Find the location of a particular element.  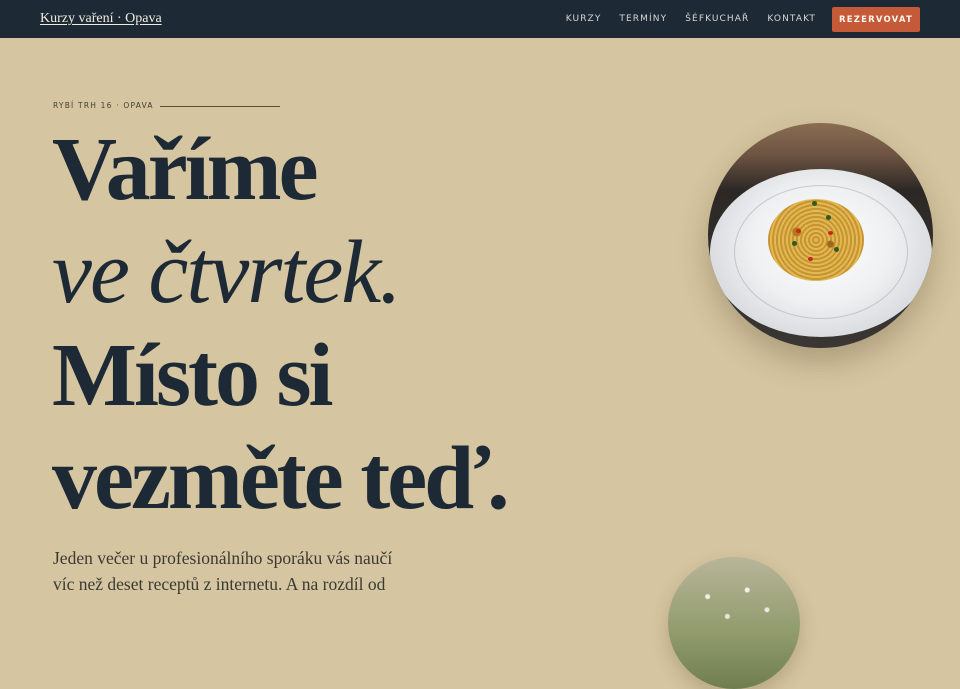

brand-logo-link: Kurzy vaření · Opava is located at coordinates (101, 19).